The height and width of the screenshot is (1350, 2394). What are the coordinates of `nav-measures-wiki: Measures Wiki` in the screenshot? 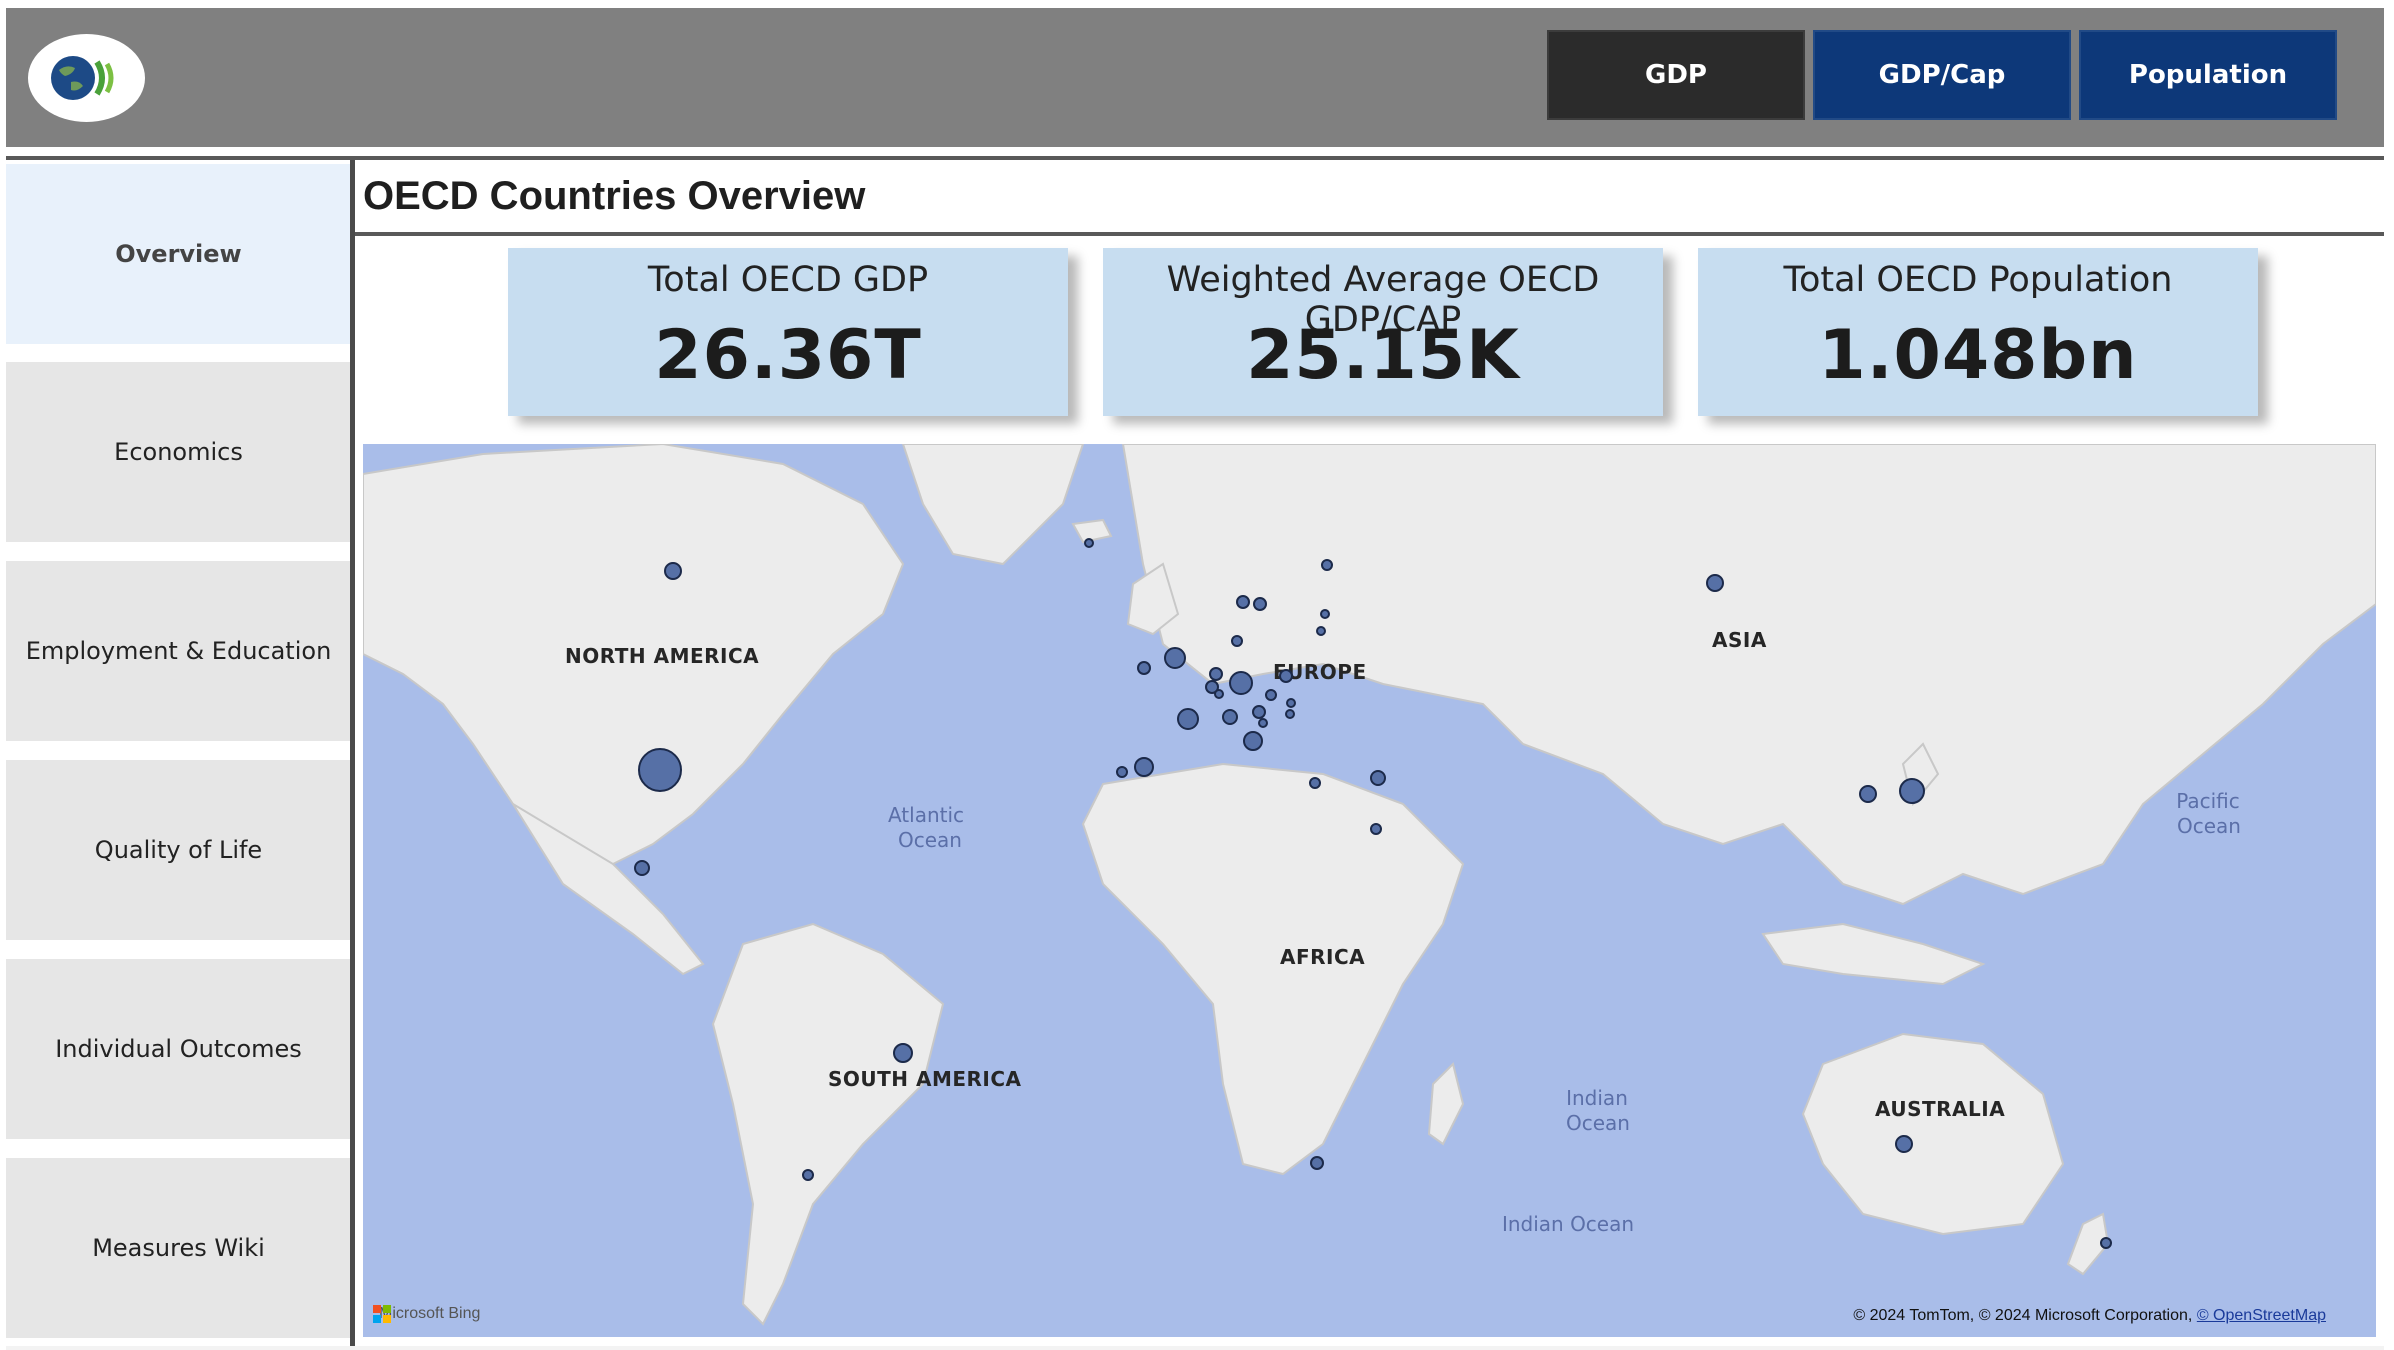 It's located at (178, 1248).